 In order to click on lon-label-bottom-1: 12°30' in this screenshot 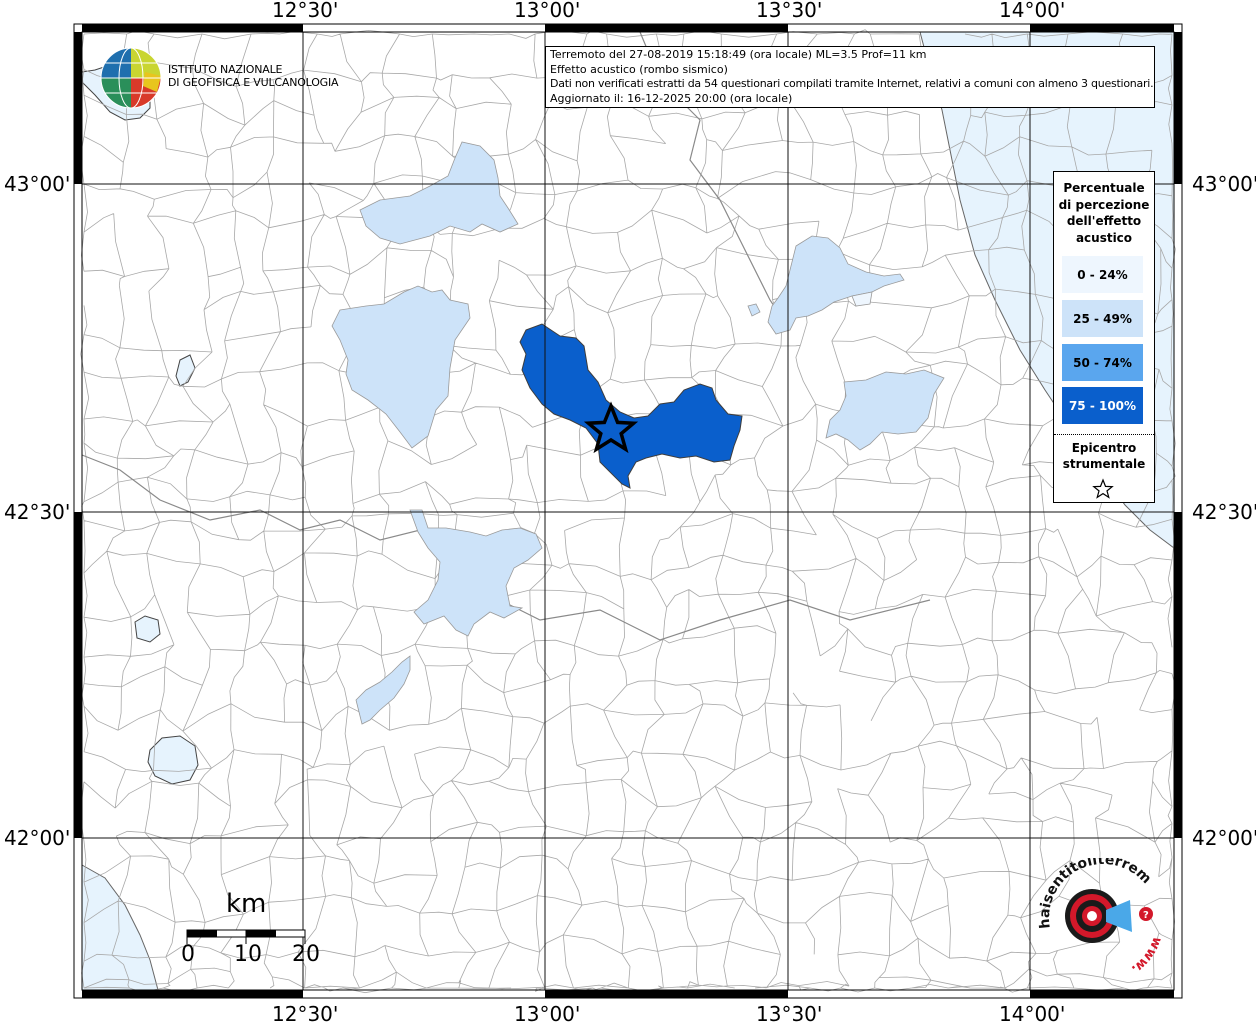, I will do `click(305, 1014)`.